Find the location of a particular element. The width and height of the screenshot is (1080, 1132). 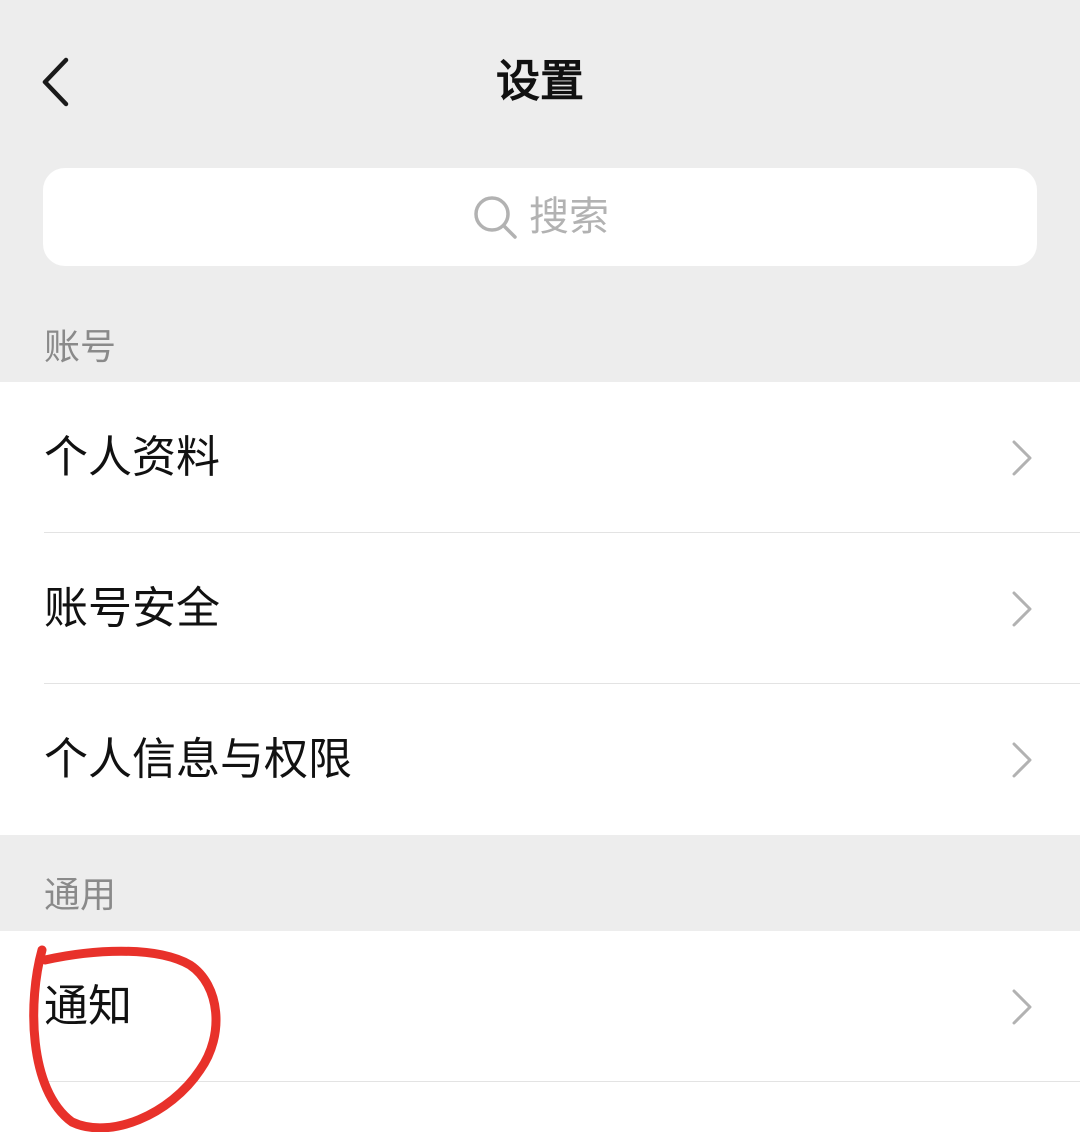

settings-item-label: 个人资料 is located at coordinates (132, 457).